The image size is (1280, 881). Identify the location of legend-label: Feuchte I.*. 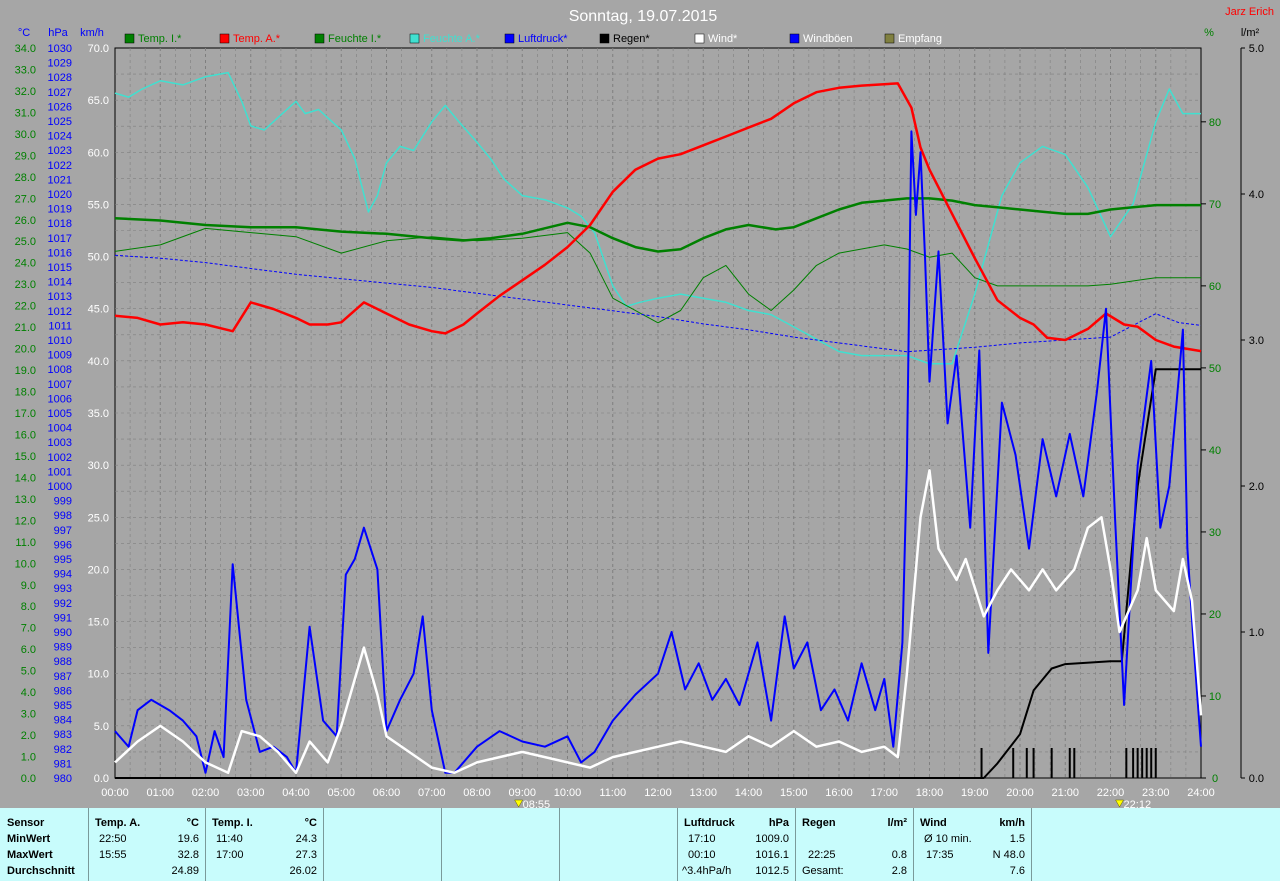
(355, 39).